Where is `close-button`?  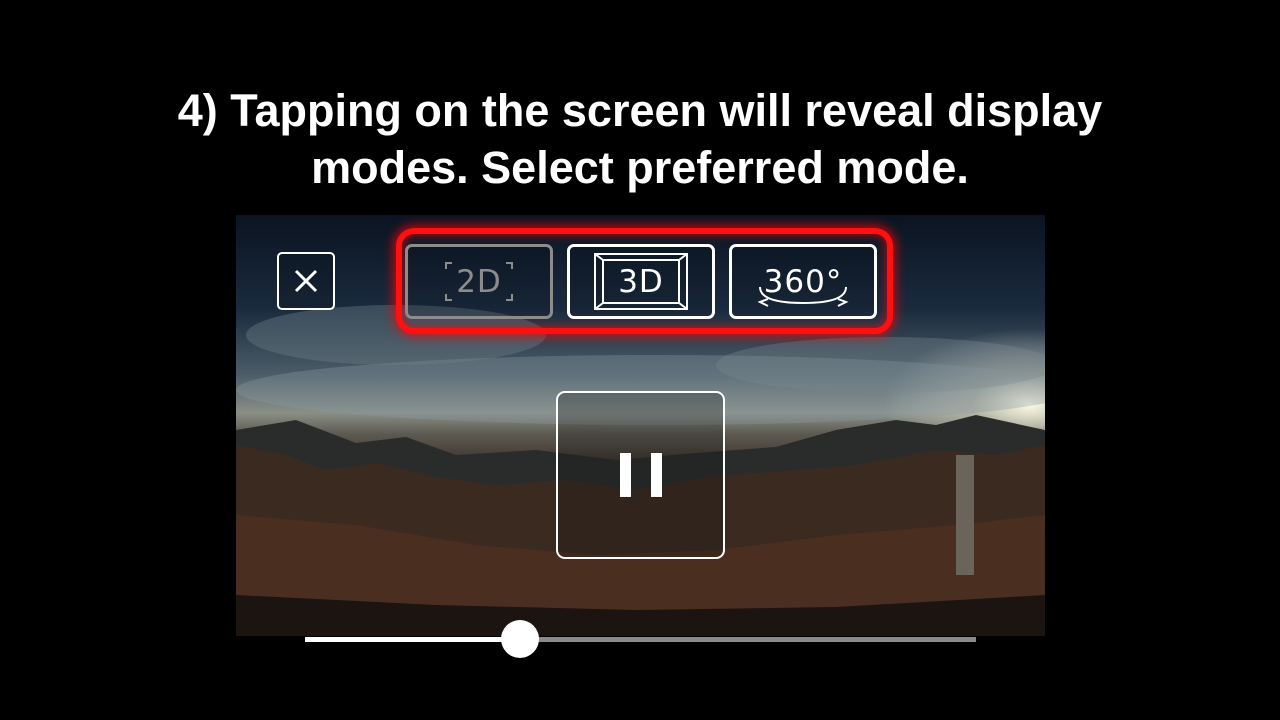 close-button is located at coordinates (306, 281).